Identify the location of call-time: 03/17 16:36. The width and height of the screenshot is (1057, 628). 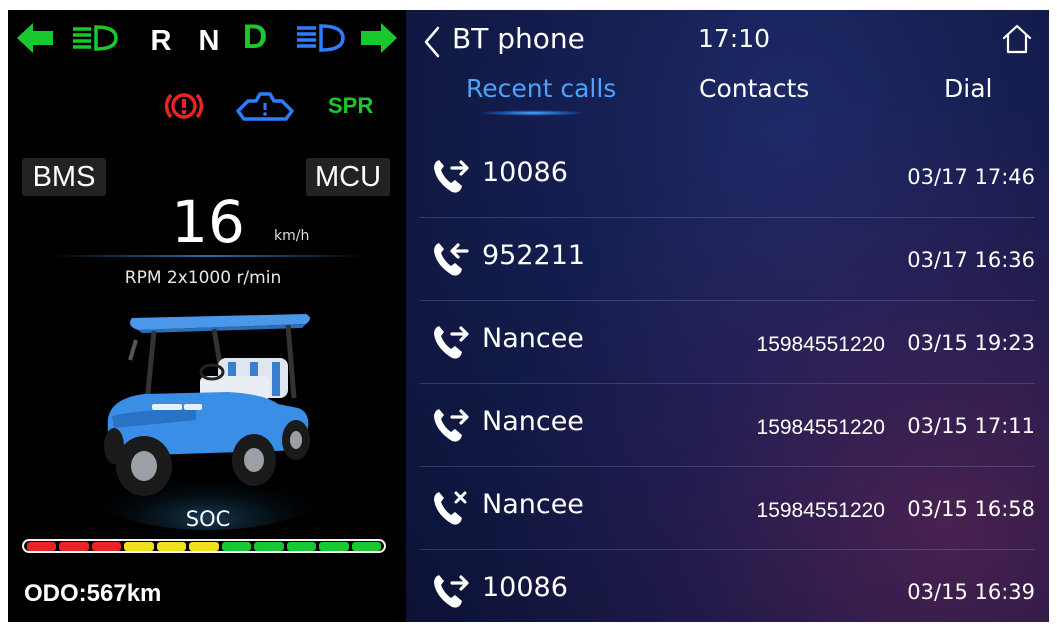
(971, 260).